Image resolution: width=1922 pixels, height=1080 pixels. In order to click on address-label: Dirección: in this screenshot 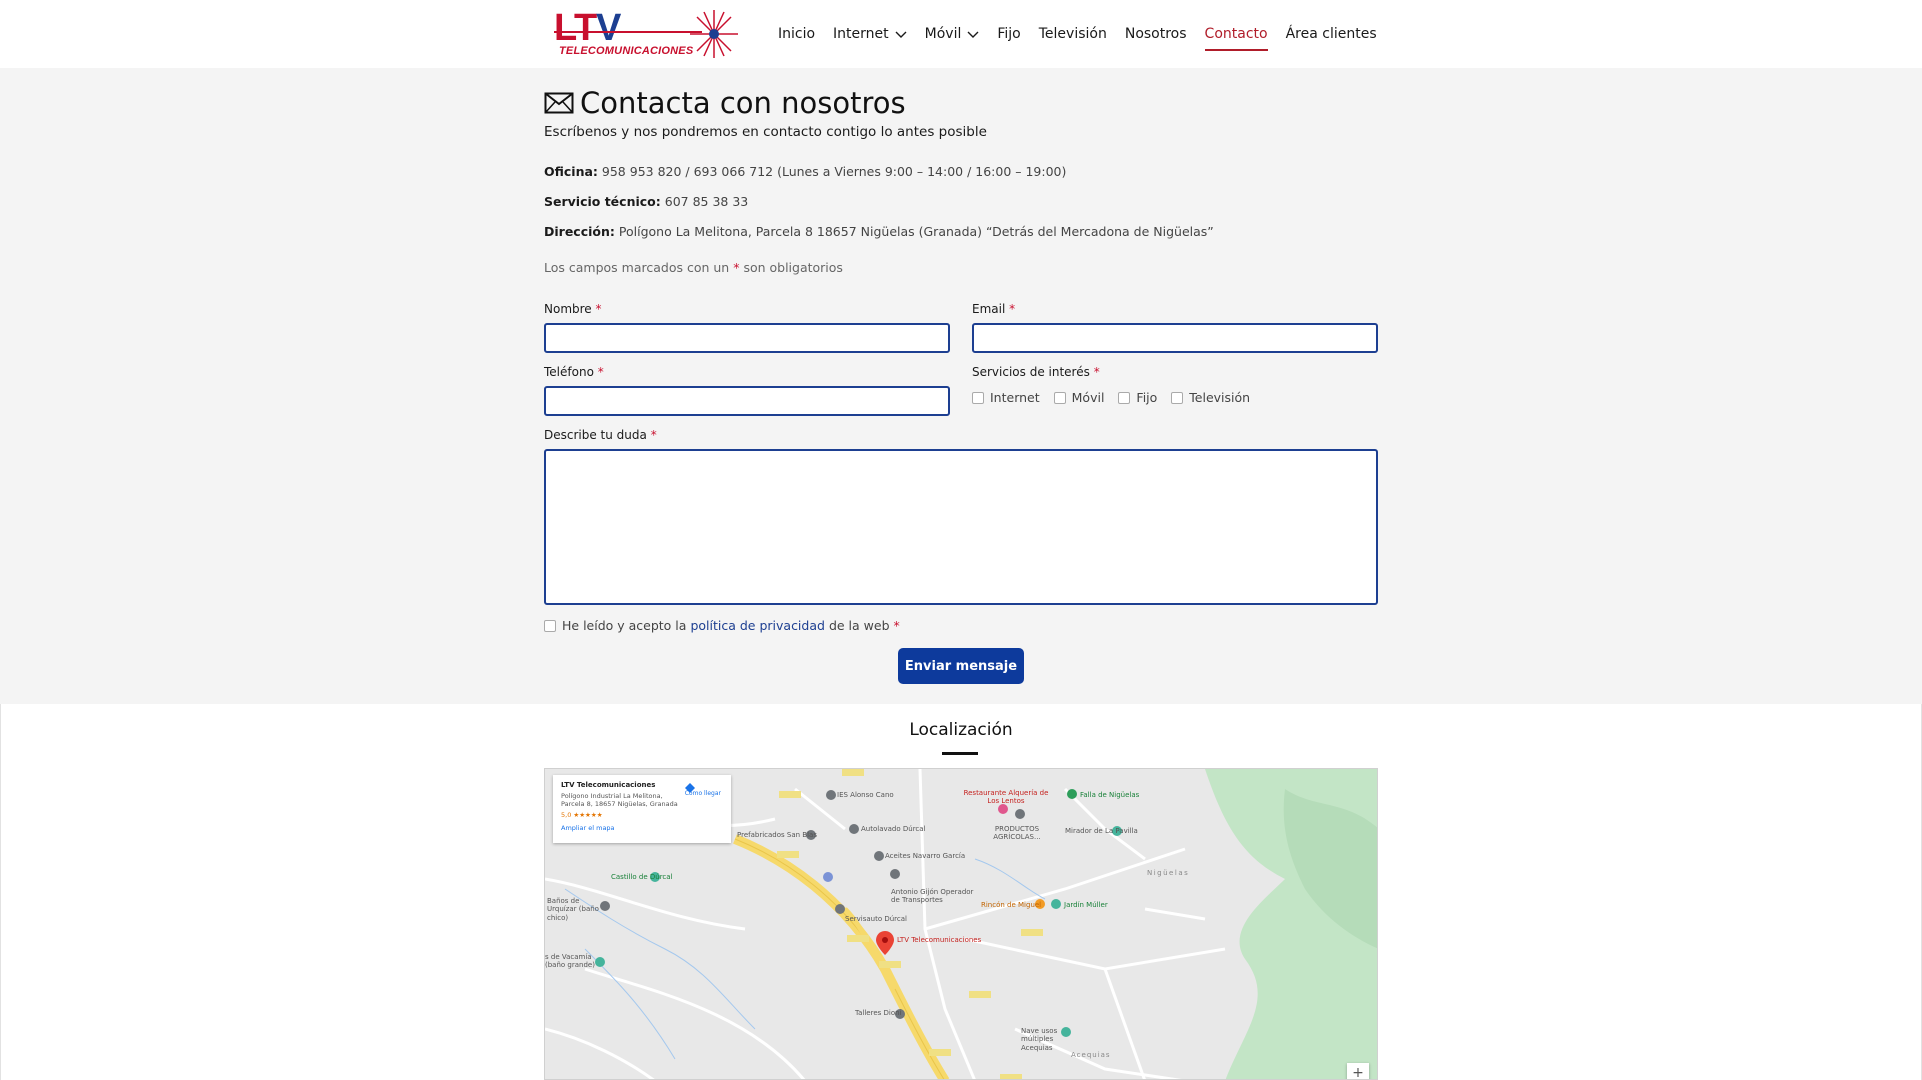, I will do `click(579, 231)`.